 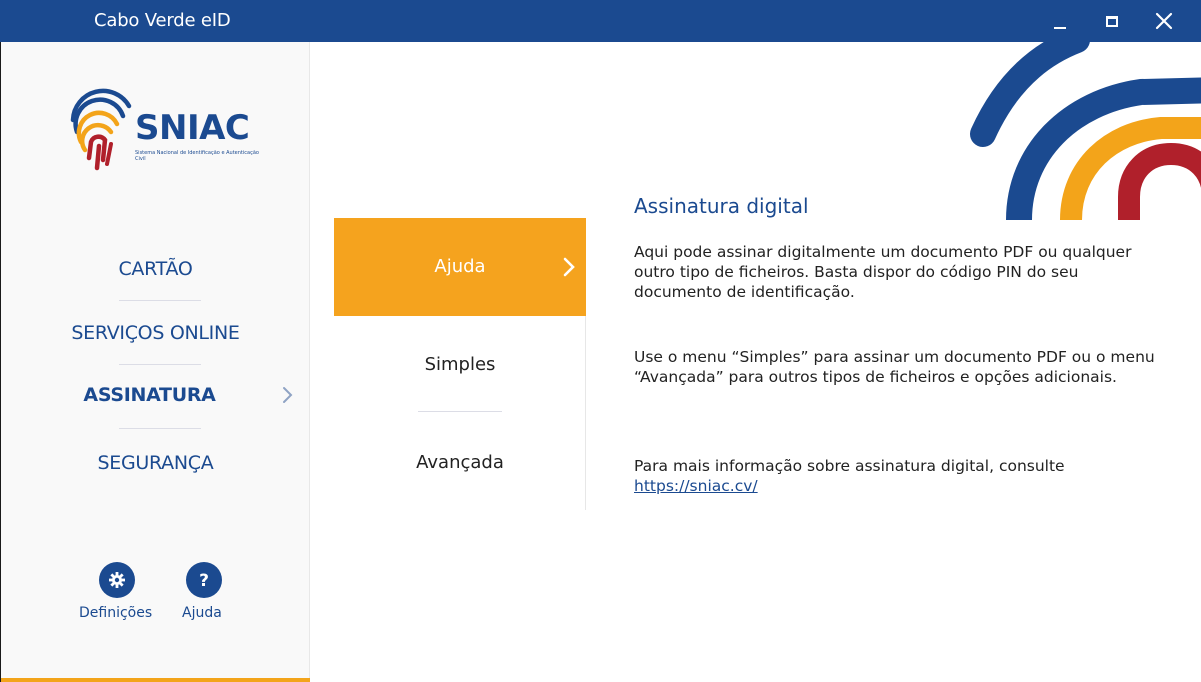 I want to click on close-icon, so click(x=1164, y=21).